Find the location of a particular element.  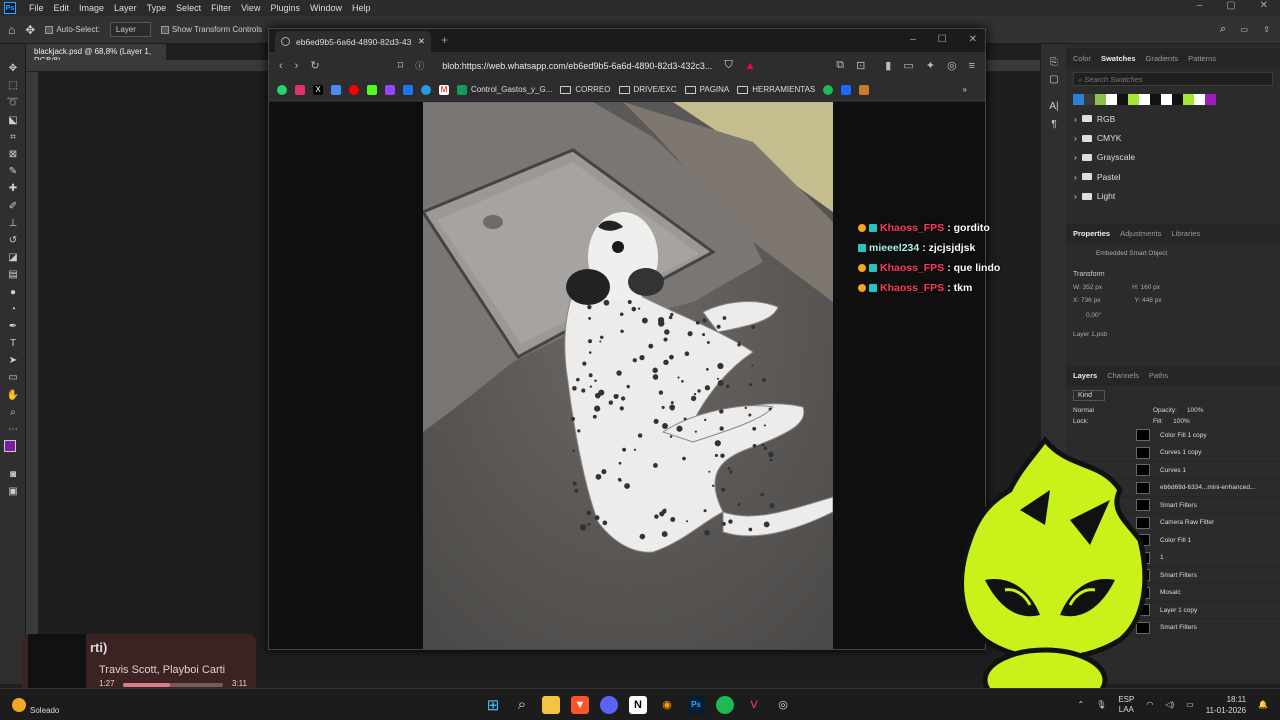

foreground-color is located at coordinates (10, 446).